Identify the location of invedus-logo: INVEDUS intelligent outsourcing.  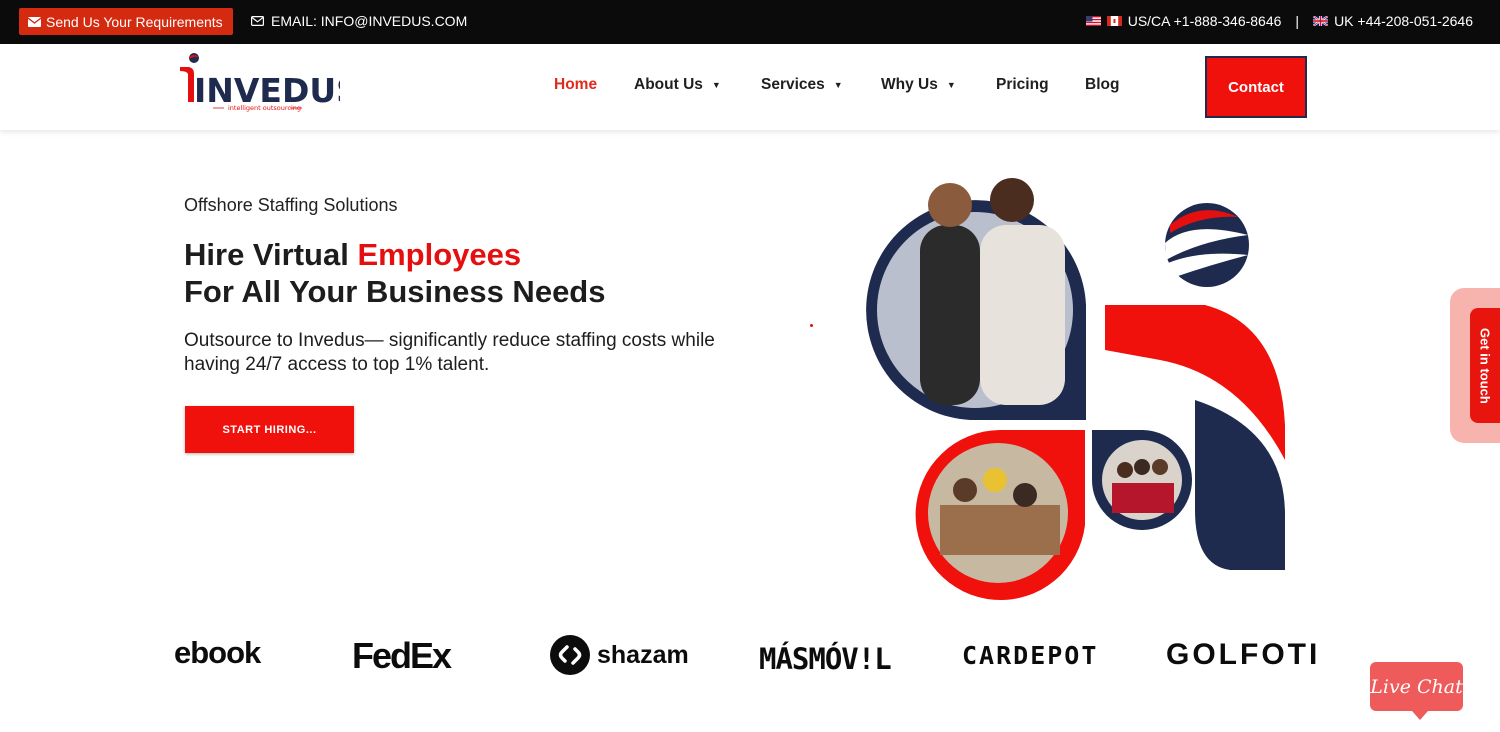
(259, 83).